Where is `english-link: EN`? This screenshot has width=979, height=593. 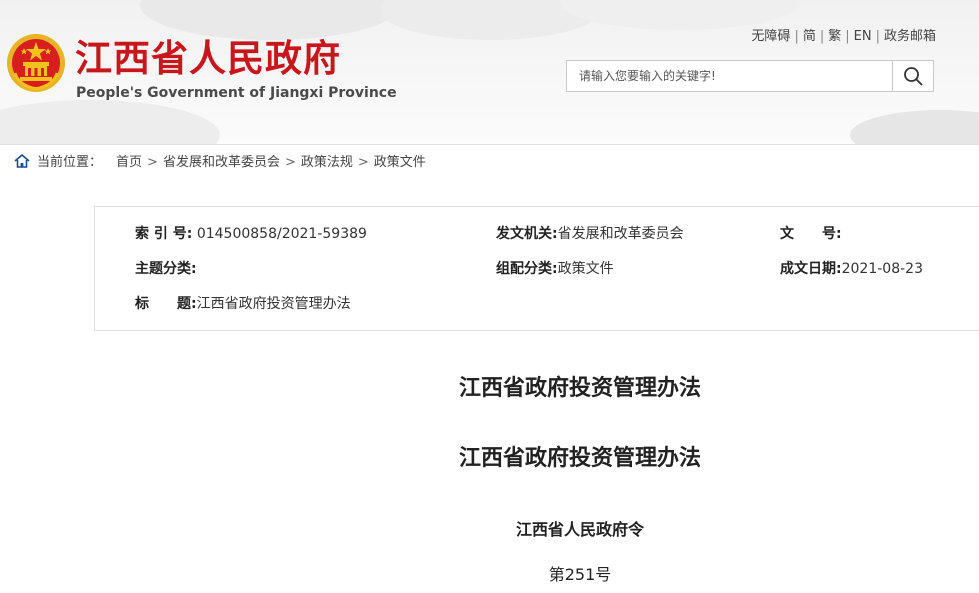
english-link: EN is located at coordinates (863, 36).